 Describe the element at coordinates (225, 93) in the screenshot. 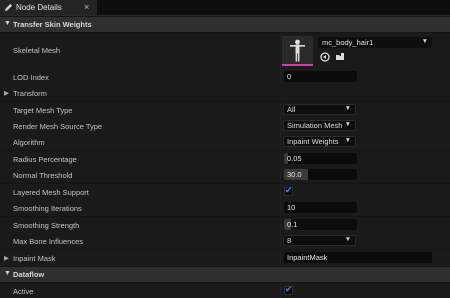

I see `row-transform: ▶ Transform` at that location.